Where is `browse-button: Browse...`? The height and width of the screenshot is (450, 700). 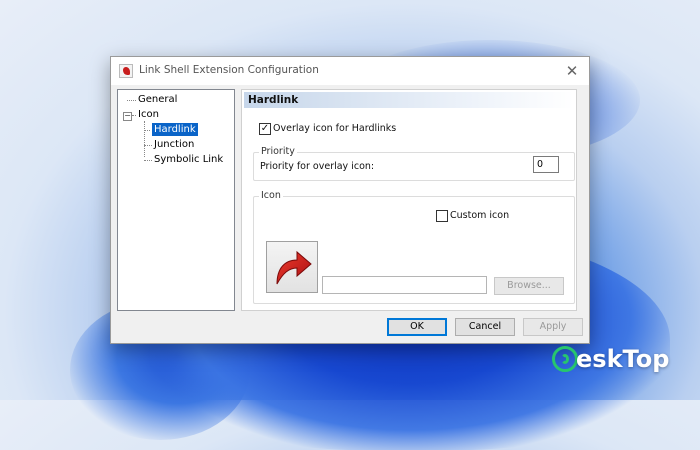
browse-button: Browse... is located at coordinates (529, 286).